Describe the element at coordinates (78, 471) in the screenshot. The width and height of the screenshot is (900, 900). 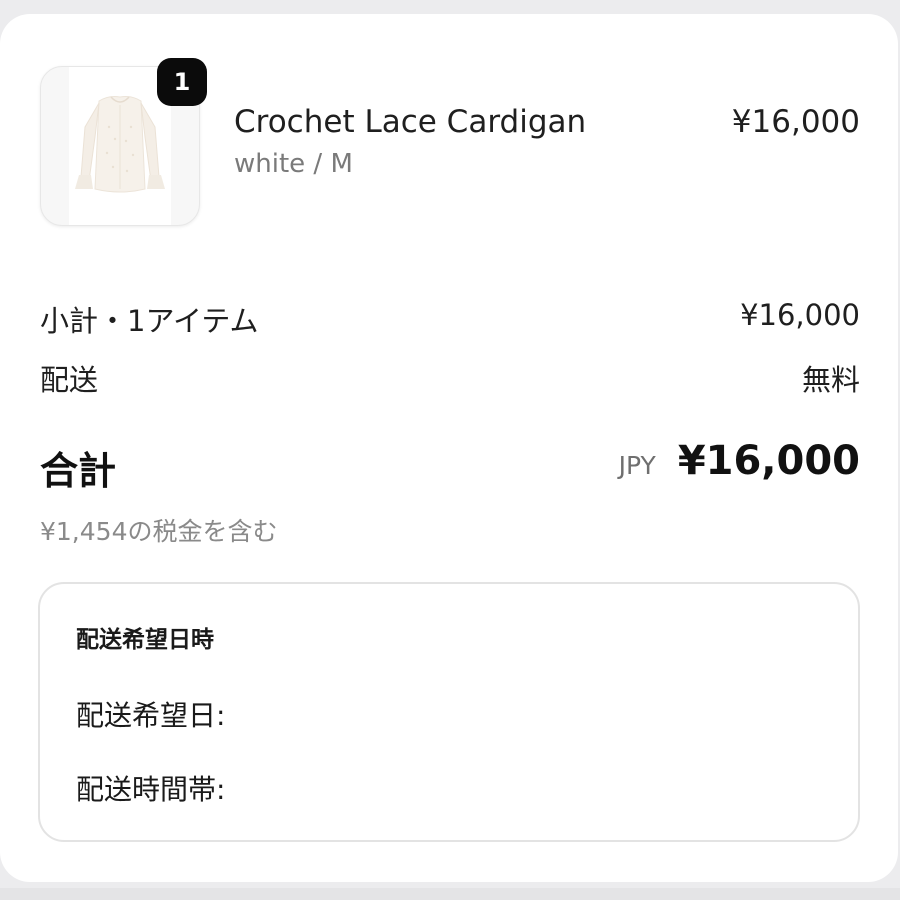
I see `total-label: 合計` at that location.